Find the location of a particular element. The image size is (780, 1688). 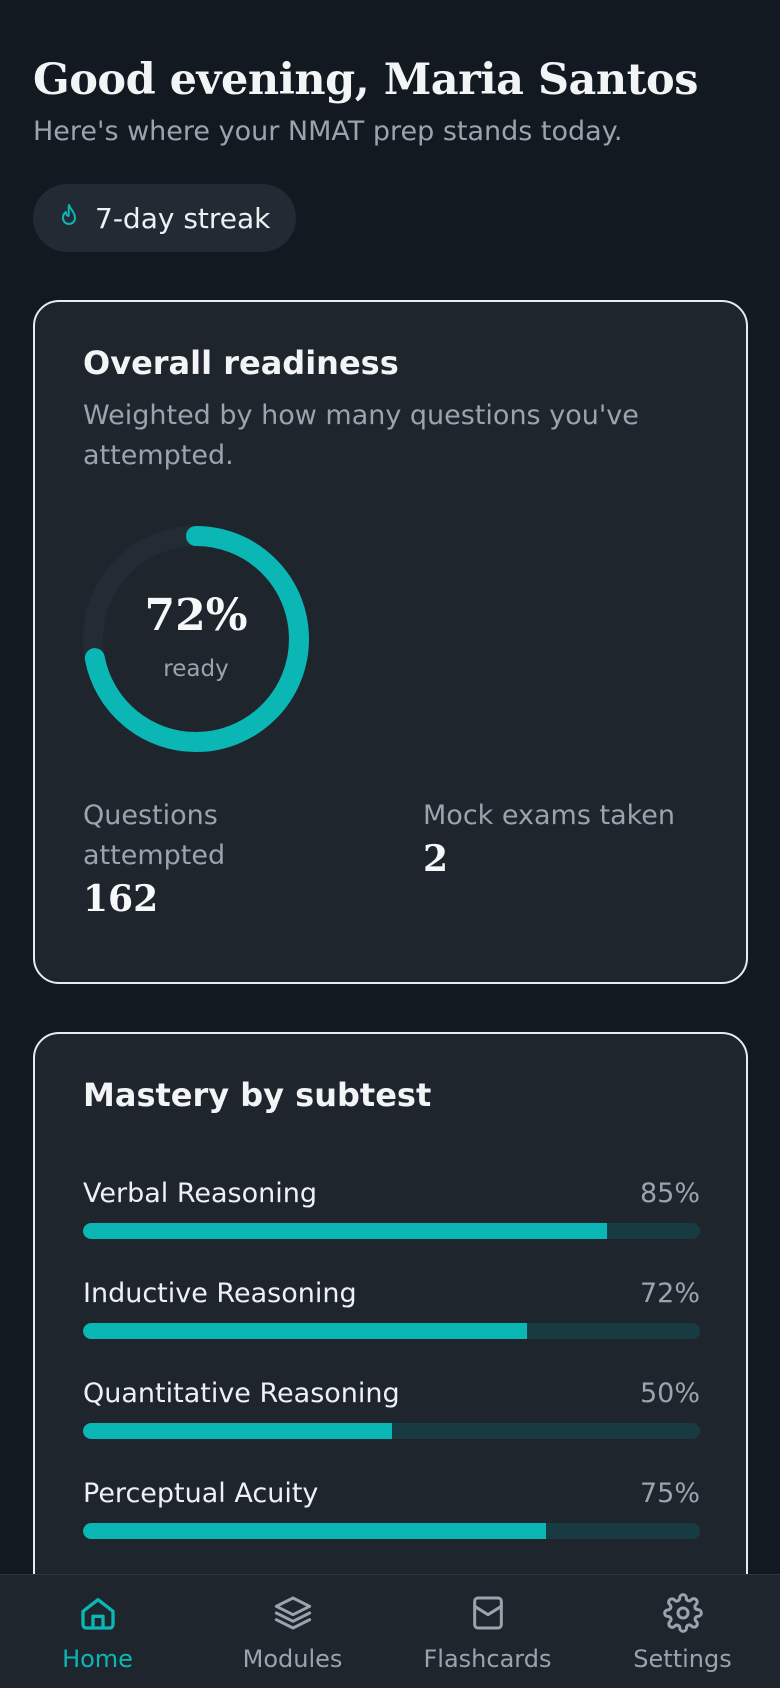

readiness-percent: 72% is located at coordinates (196, 615).